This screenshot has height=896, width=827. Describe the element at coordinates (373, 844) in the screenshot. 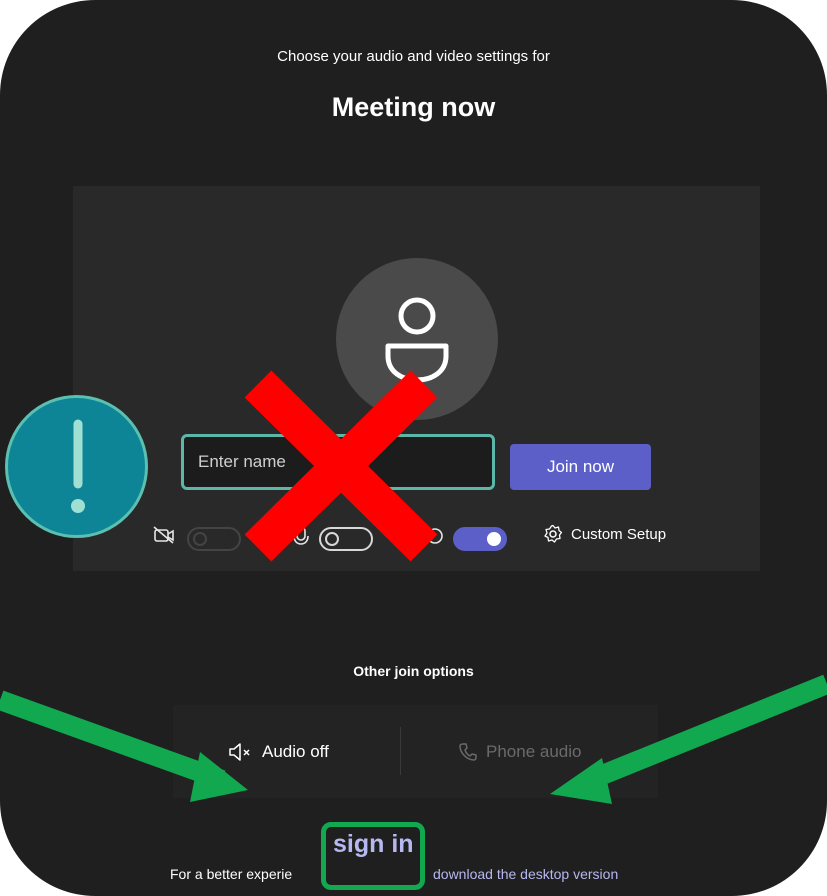

I see `sign-in-link: sign in` at that location.